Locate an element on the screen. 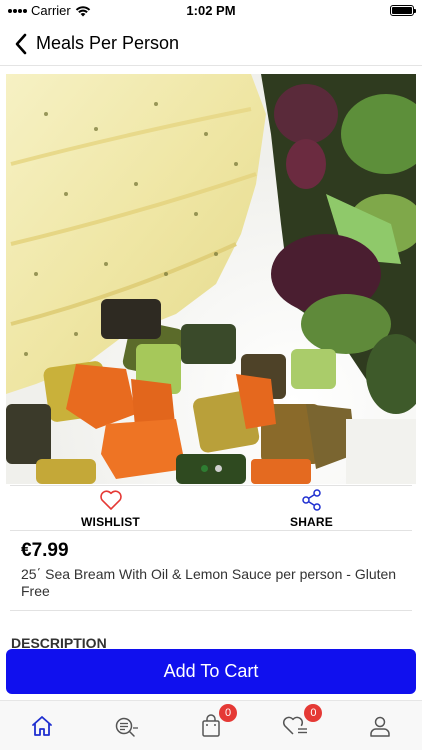 The image size is (422, 750). nav-bar: Meals Per Person is located at coordinates (211, 44).